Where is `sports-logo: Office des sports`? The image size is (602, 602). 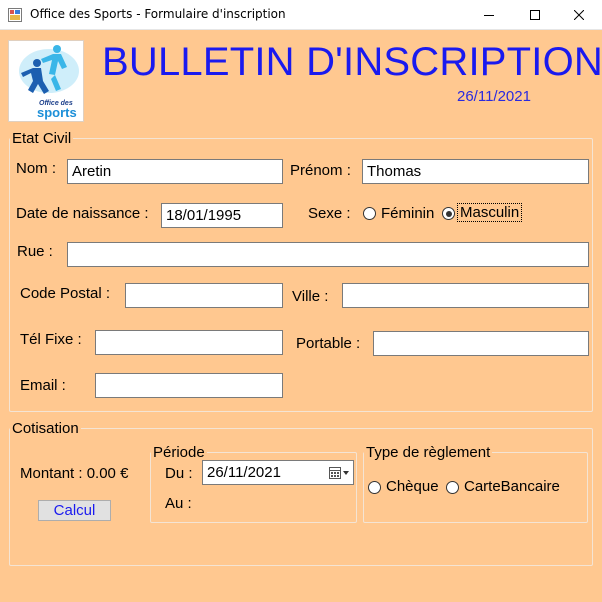 sports-logo: Office des sports is located at coordinates (46, 81).